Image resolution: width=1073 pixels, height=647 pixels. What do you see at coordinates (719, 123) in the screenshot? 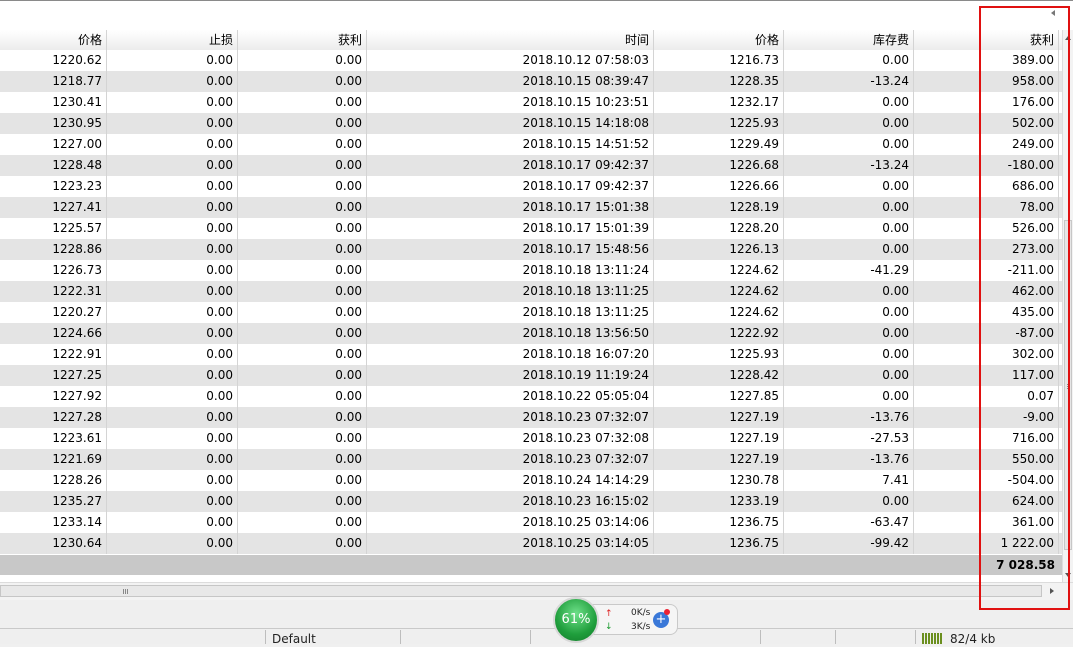
I see `cell-price_close: 1225.93` at bounding box center [719, 123].